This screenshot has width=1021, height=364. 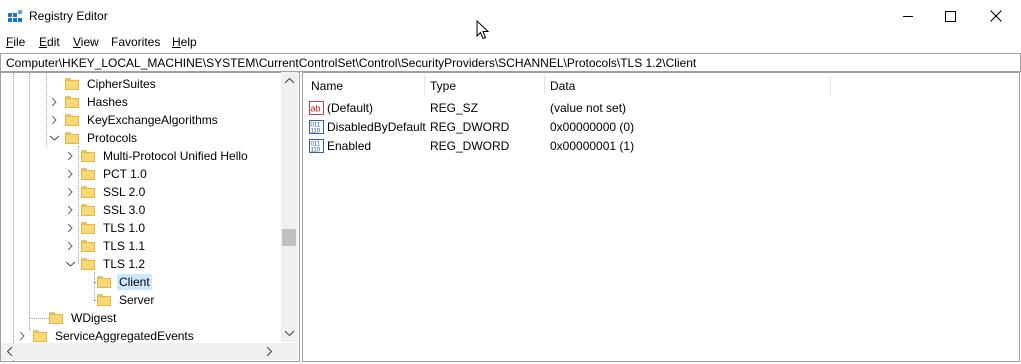 I want to click on menu-view: View, so click(x=86, y=42).